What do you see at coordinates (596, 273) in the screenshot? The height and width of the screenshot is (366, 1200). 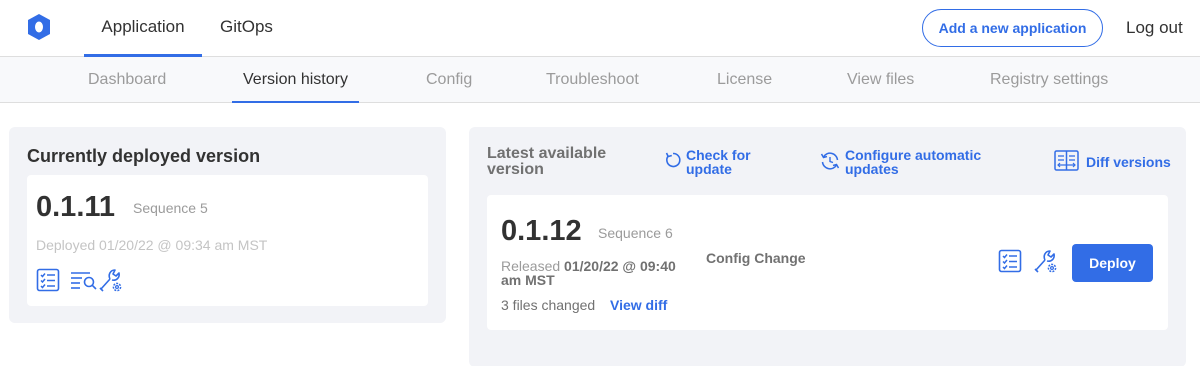 I see `released-timestamp: Released 01/20/22 @ 09:40 am MST` at bounding box center [596, 273].